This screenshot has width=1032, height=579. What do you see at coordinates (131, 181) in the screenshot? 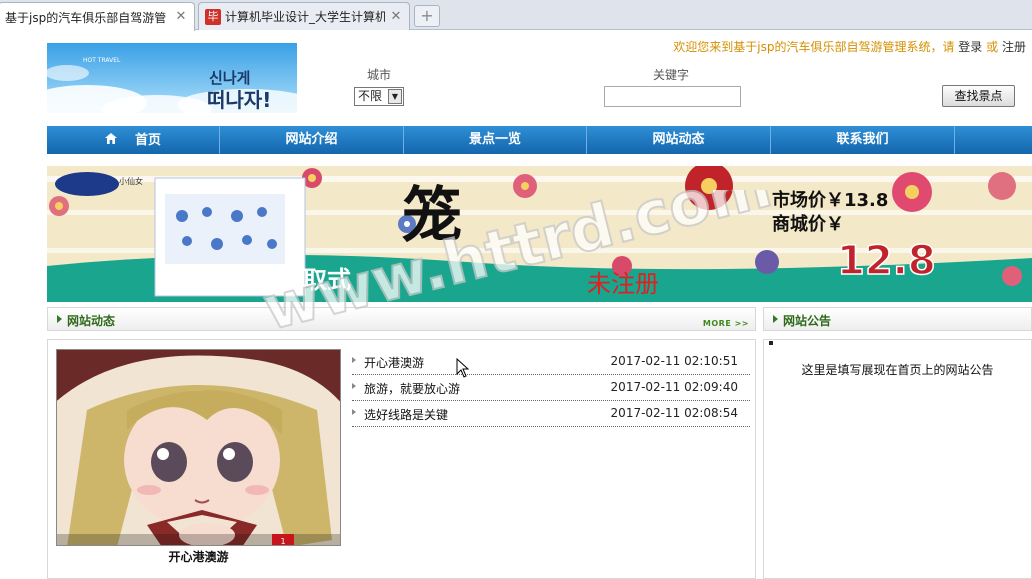
I see `banner-brand-text: 小仙女` at bounding box center [131, 181].